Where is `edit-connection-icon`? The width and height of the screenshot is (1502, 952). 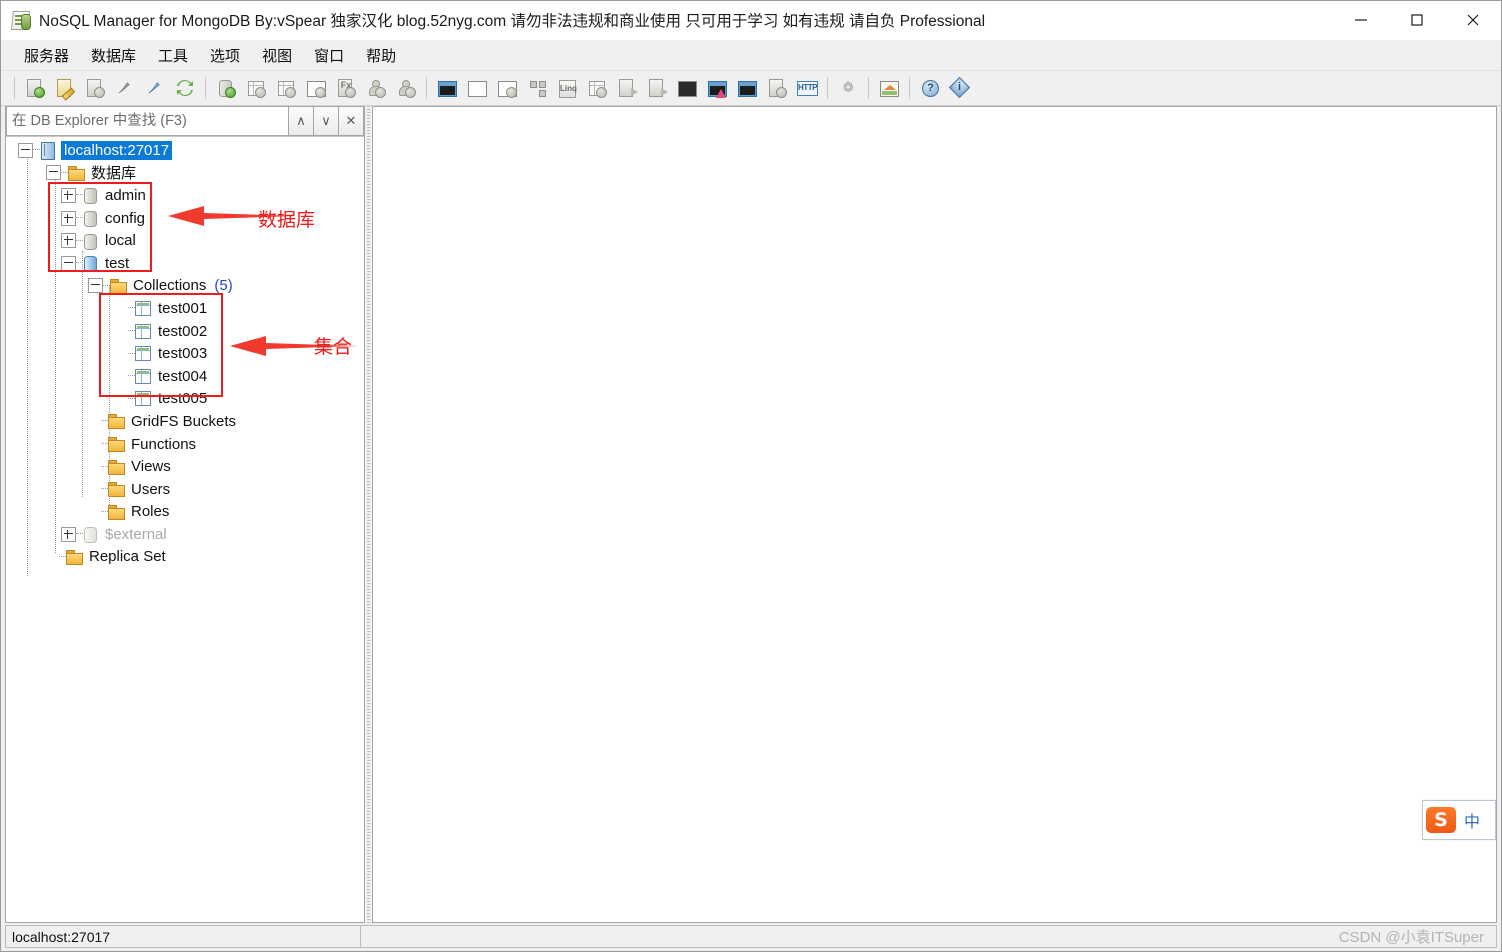
edit-connection-icon is located at coordinates (65, 88).